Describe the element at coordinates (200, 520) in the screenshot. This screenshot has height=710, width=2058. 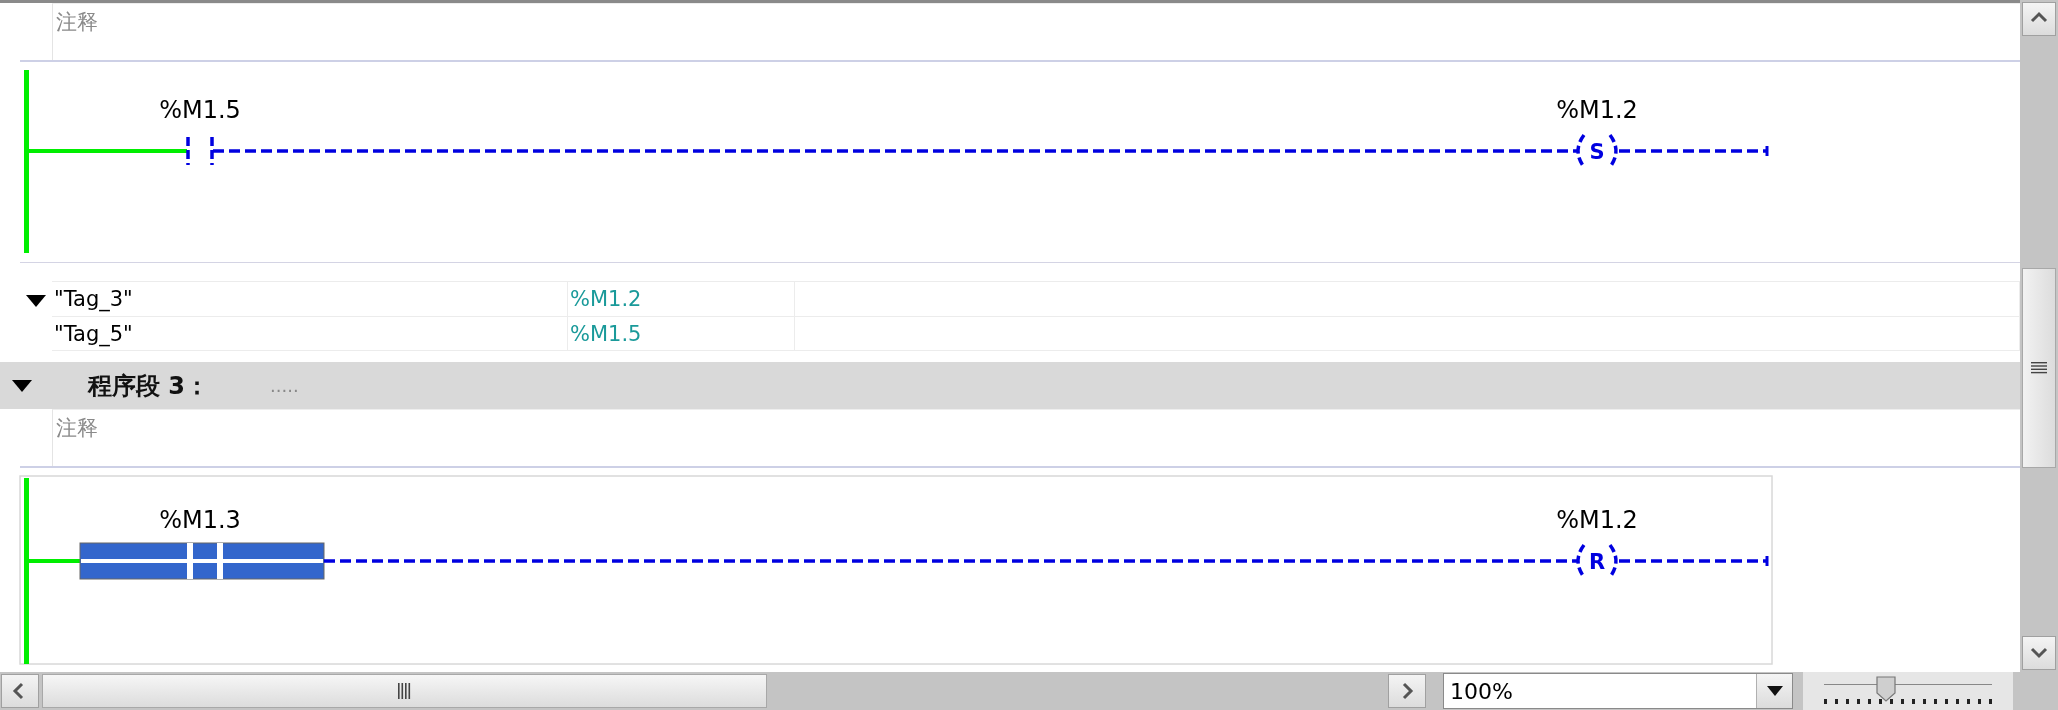
I see `operand-label: %M1.3` at that location.